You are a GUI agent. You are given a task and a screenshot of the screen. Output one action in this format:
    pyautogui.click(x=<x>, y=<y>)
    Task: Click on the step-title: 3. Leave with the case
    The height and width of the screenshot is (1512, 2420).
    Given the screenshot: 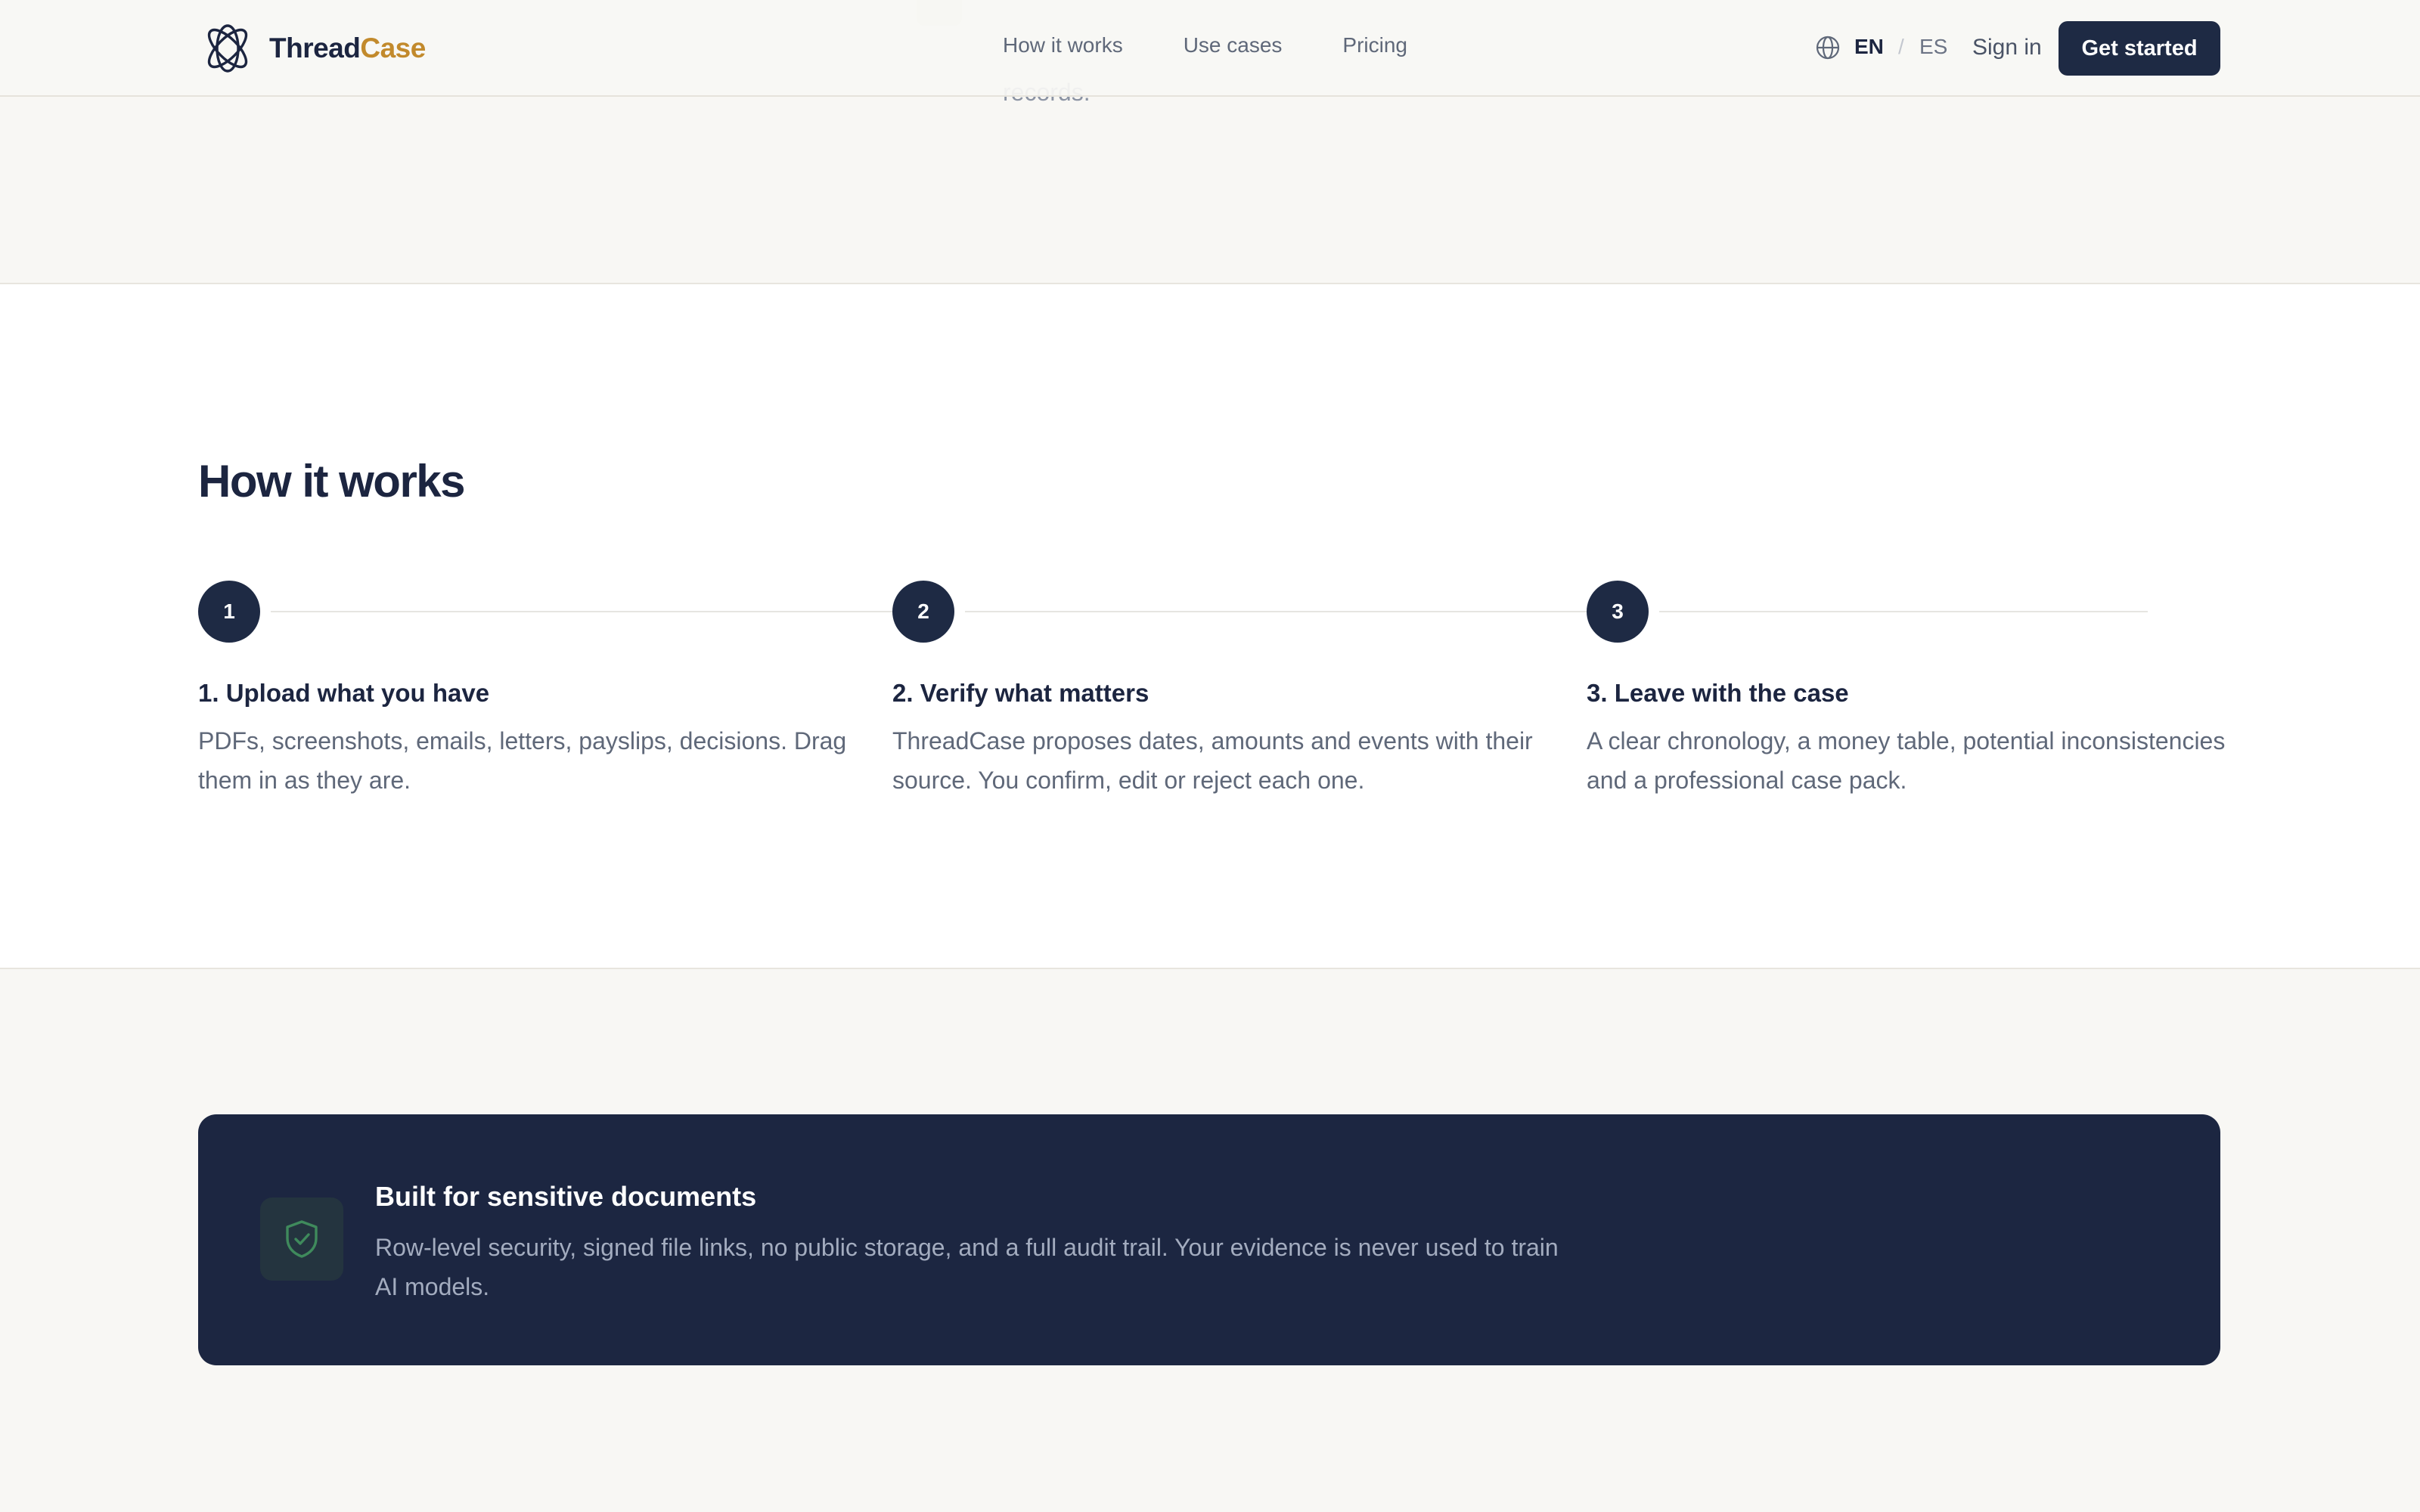 What is the action you would take?
    pyautogui.click(x=1718, y=693)
    